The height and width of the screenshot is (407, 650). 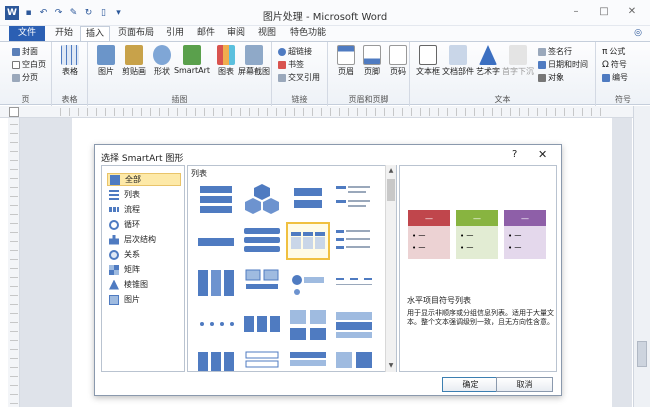 I want to click on category-cycle: 循环, so click(x=144, y=224).